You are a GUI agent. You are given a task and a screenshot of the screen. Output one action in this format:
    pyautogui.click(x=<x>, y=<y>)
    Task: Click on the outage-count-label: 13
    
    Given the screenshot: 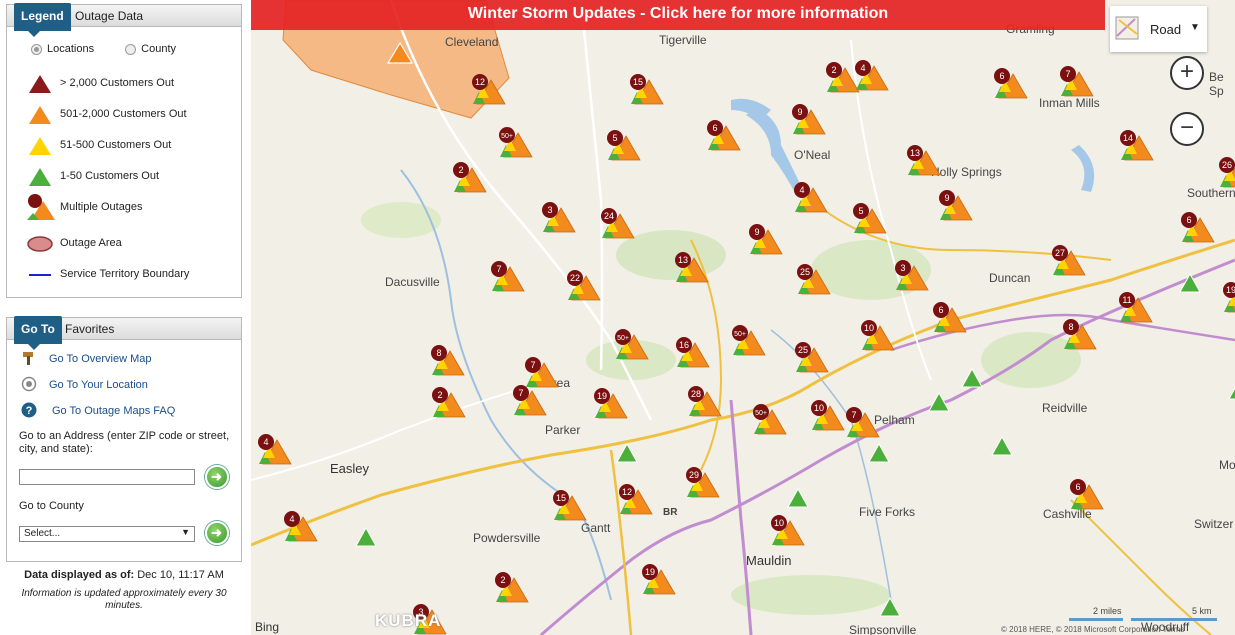 What is the action you would take?
    pyautogui.click(x=915, y=153)
    